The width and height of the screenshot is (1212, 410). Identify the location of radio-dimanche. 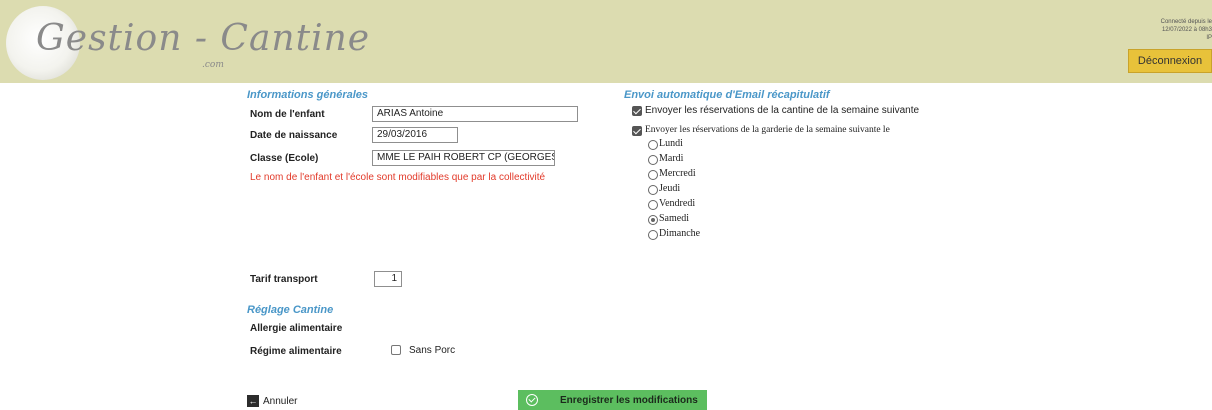
(653, 235).